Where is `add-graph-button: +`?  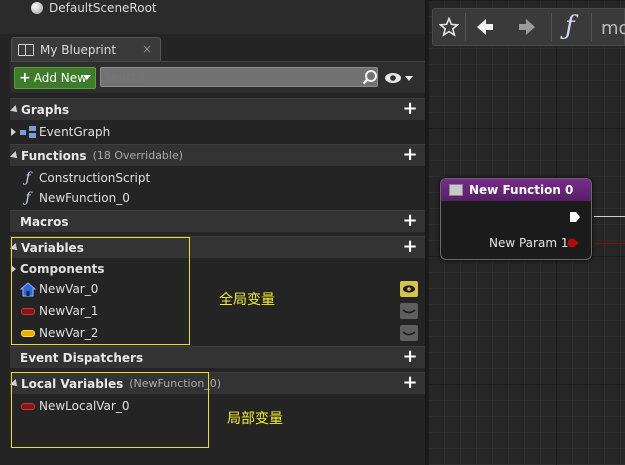 add-graph-button: + is located at coordinates (410, 109).